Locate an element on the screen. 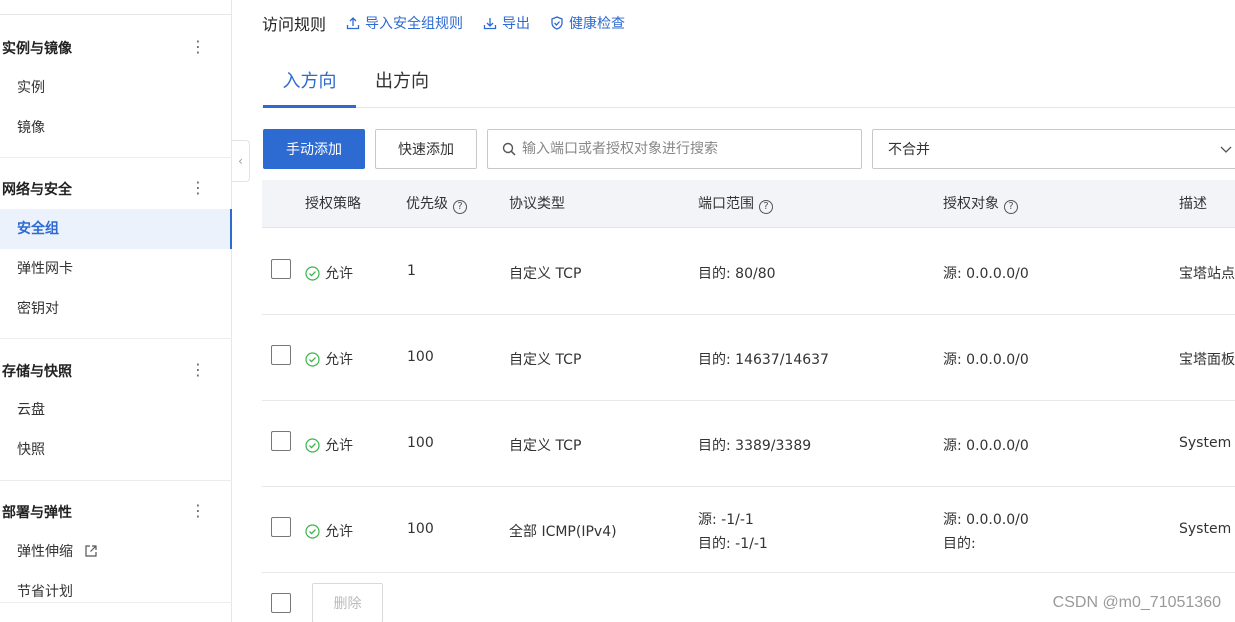 The image size is (1235, 622). sidebar-item-disk: 云盘 is located at coordinates (116, 410).